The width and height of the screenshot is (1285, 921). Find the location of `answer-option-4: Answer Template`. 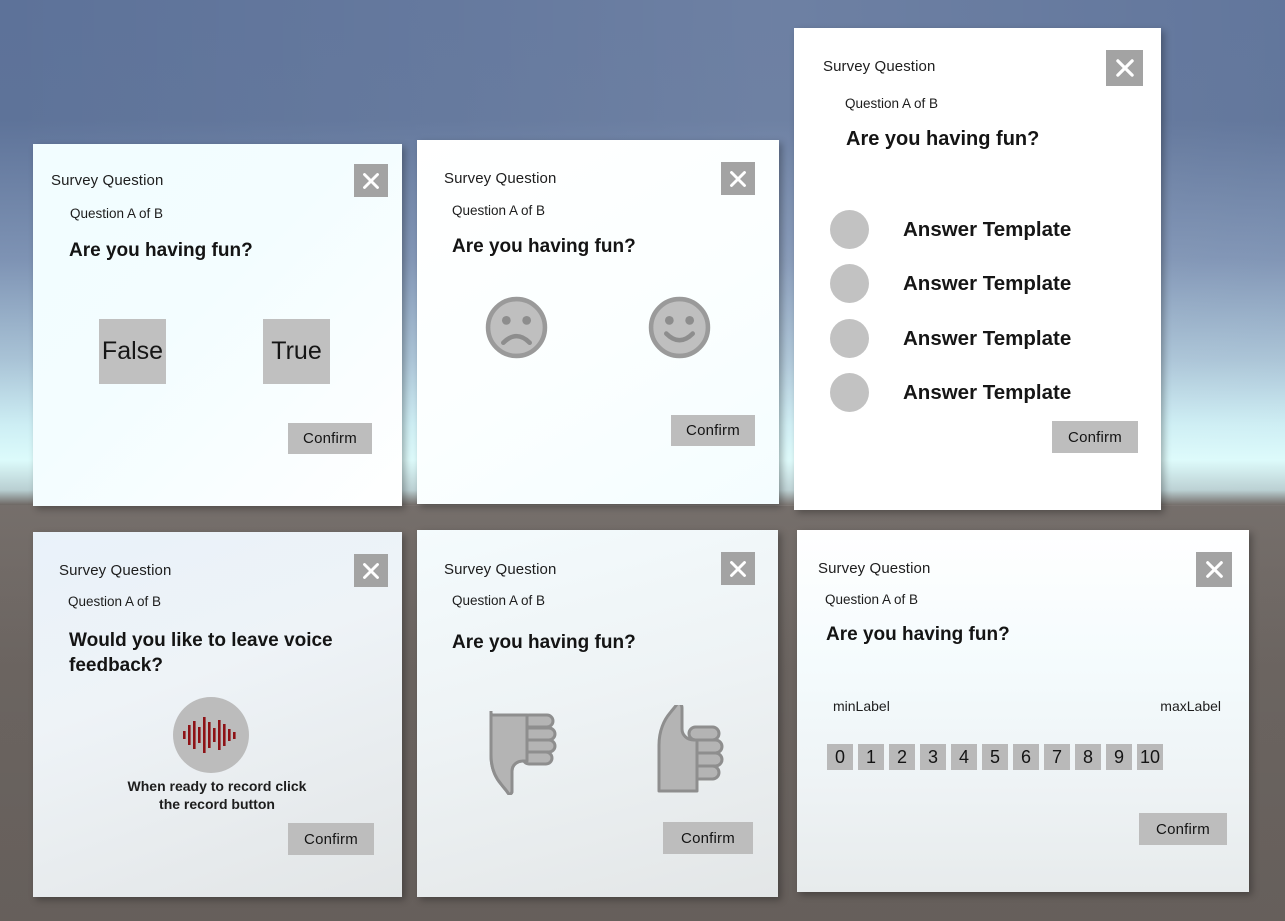

answer-option-4: Answer Template is located at coordinates (950, 392).